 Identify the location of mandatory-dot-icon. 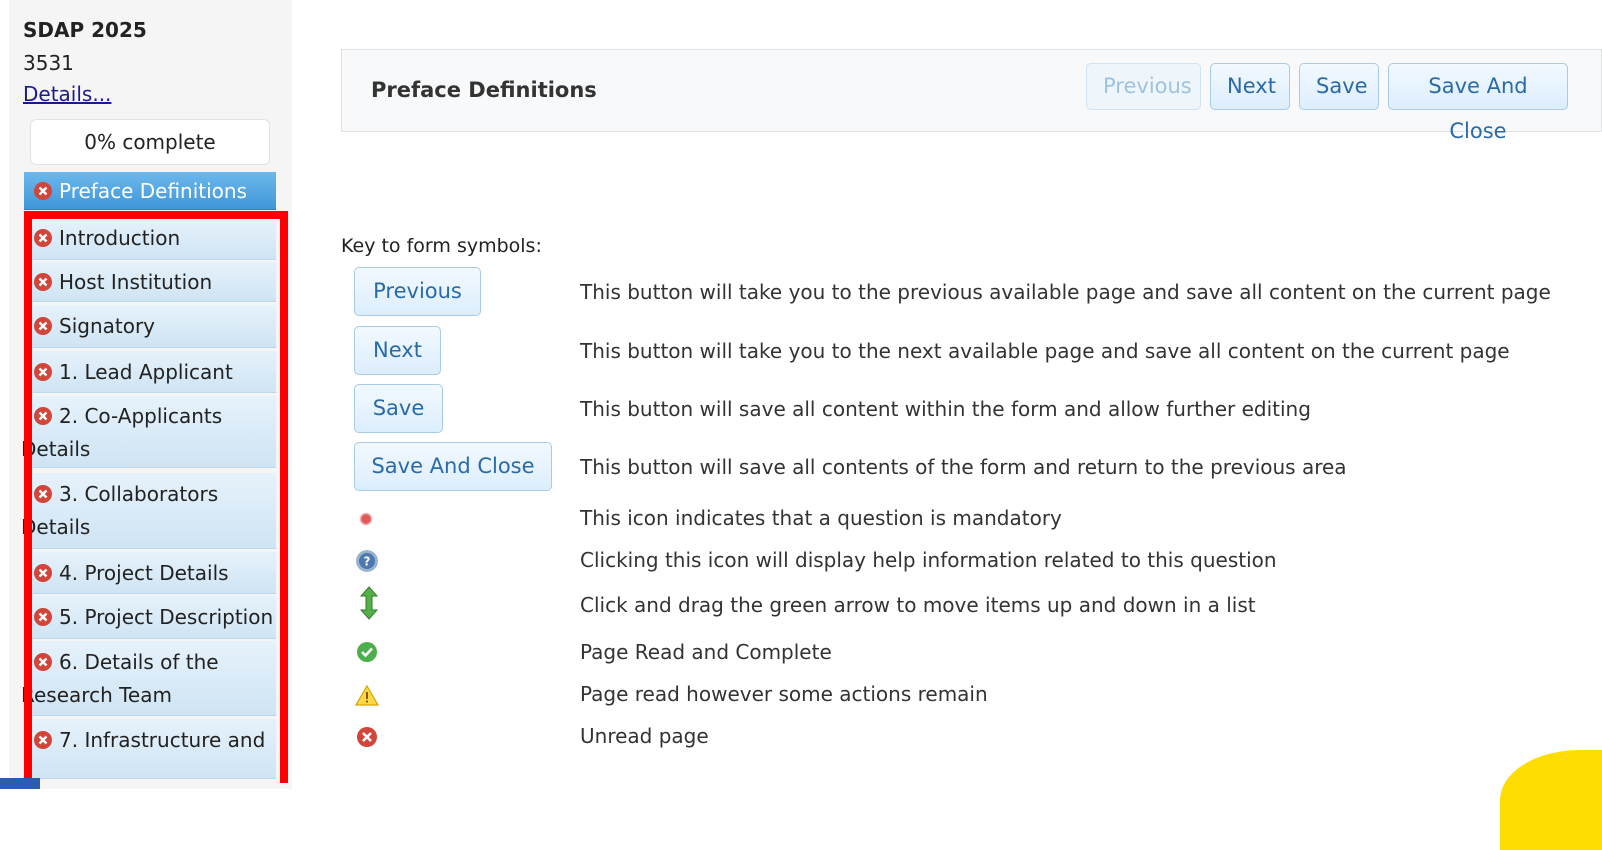
(366, 519).